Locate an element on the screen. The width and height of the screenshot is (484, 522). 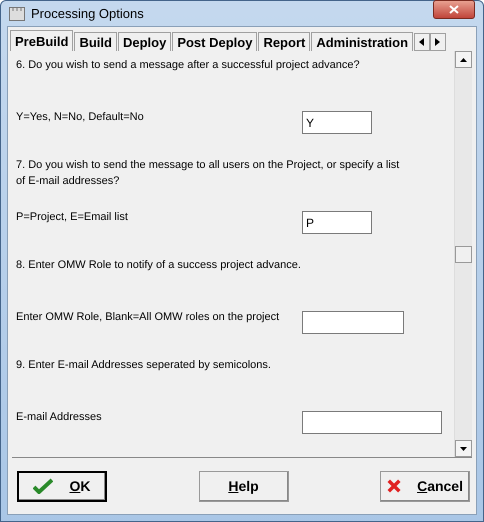
window-title: Processing Options is located at coordinates (88, 13).